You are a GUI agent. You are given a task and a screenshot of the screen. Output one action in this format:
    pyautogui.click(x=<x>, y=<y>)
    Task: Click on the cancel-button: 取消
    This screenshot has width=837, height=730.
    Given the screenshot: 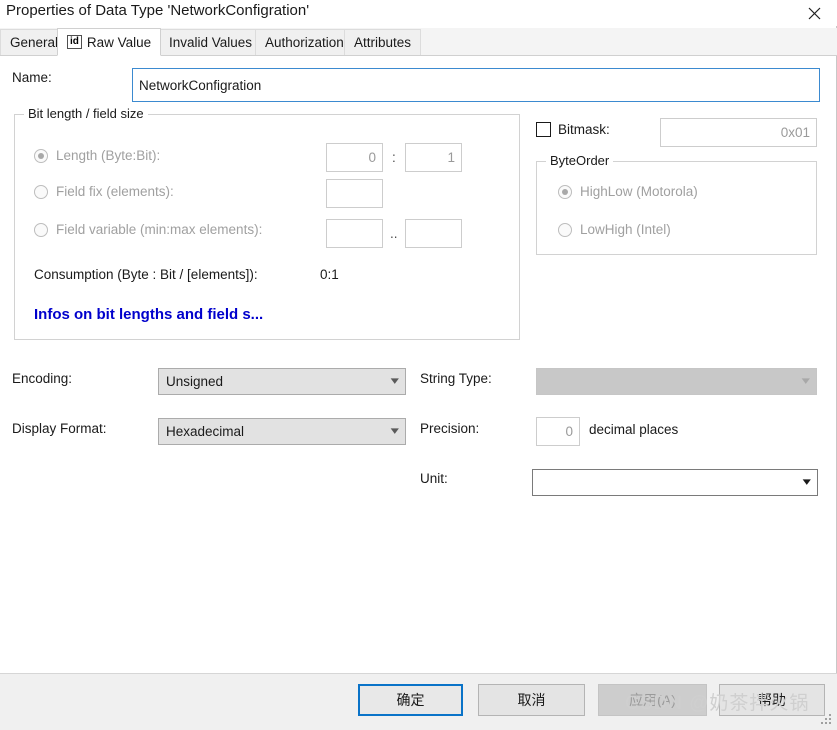 What is the action you would take?
    pyautogui.click(x=531, y=700)
    